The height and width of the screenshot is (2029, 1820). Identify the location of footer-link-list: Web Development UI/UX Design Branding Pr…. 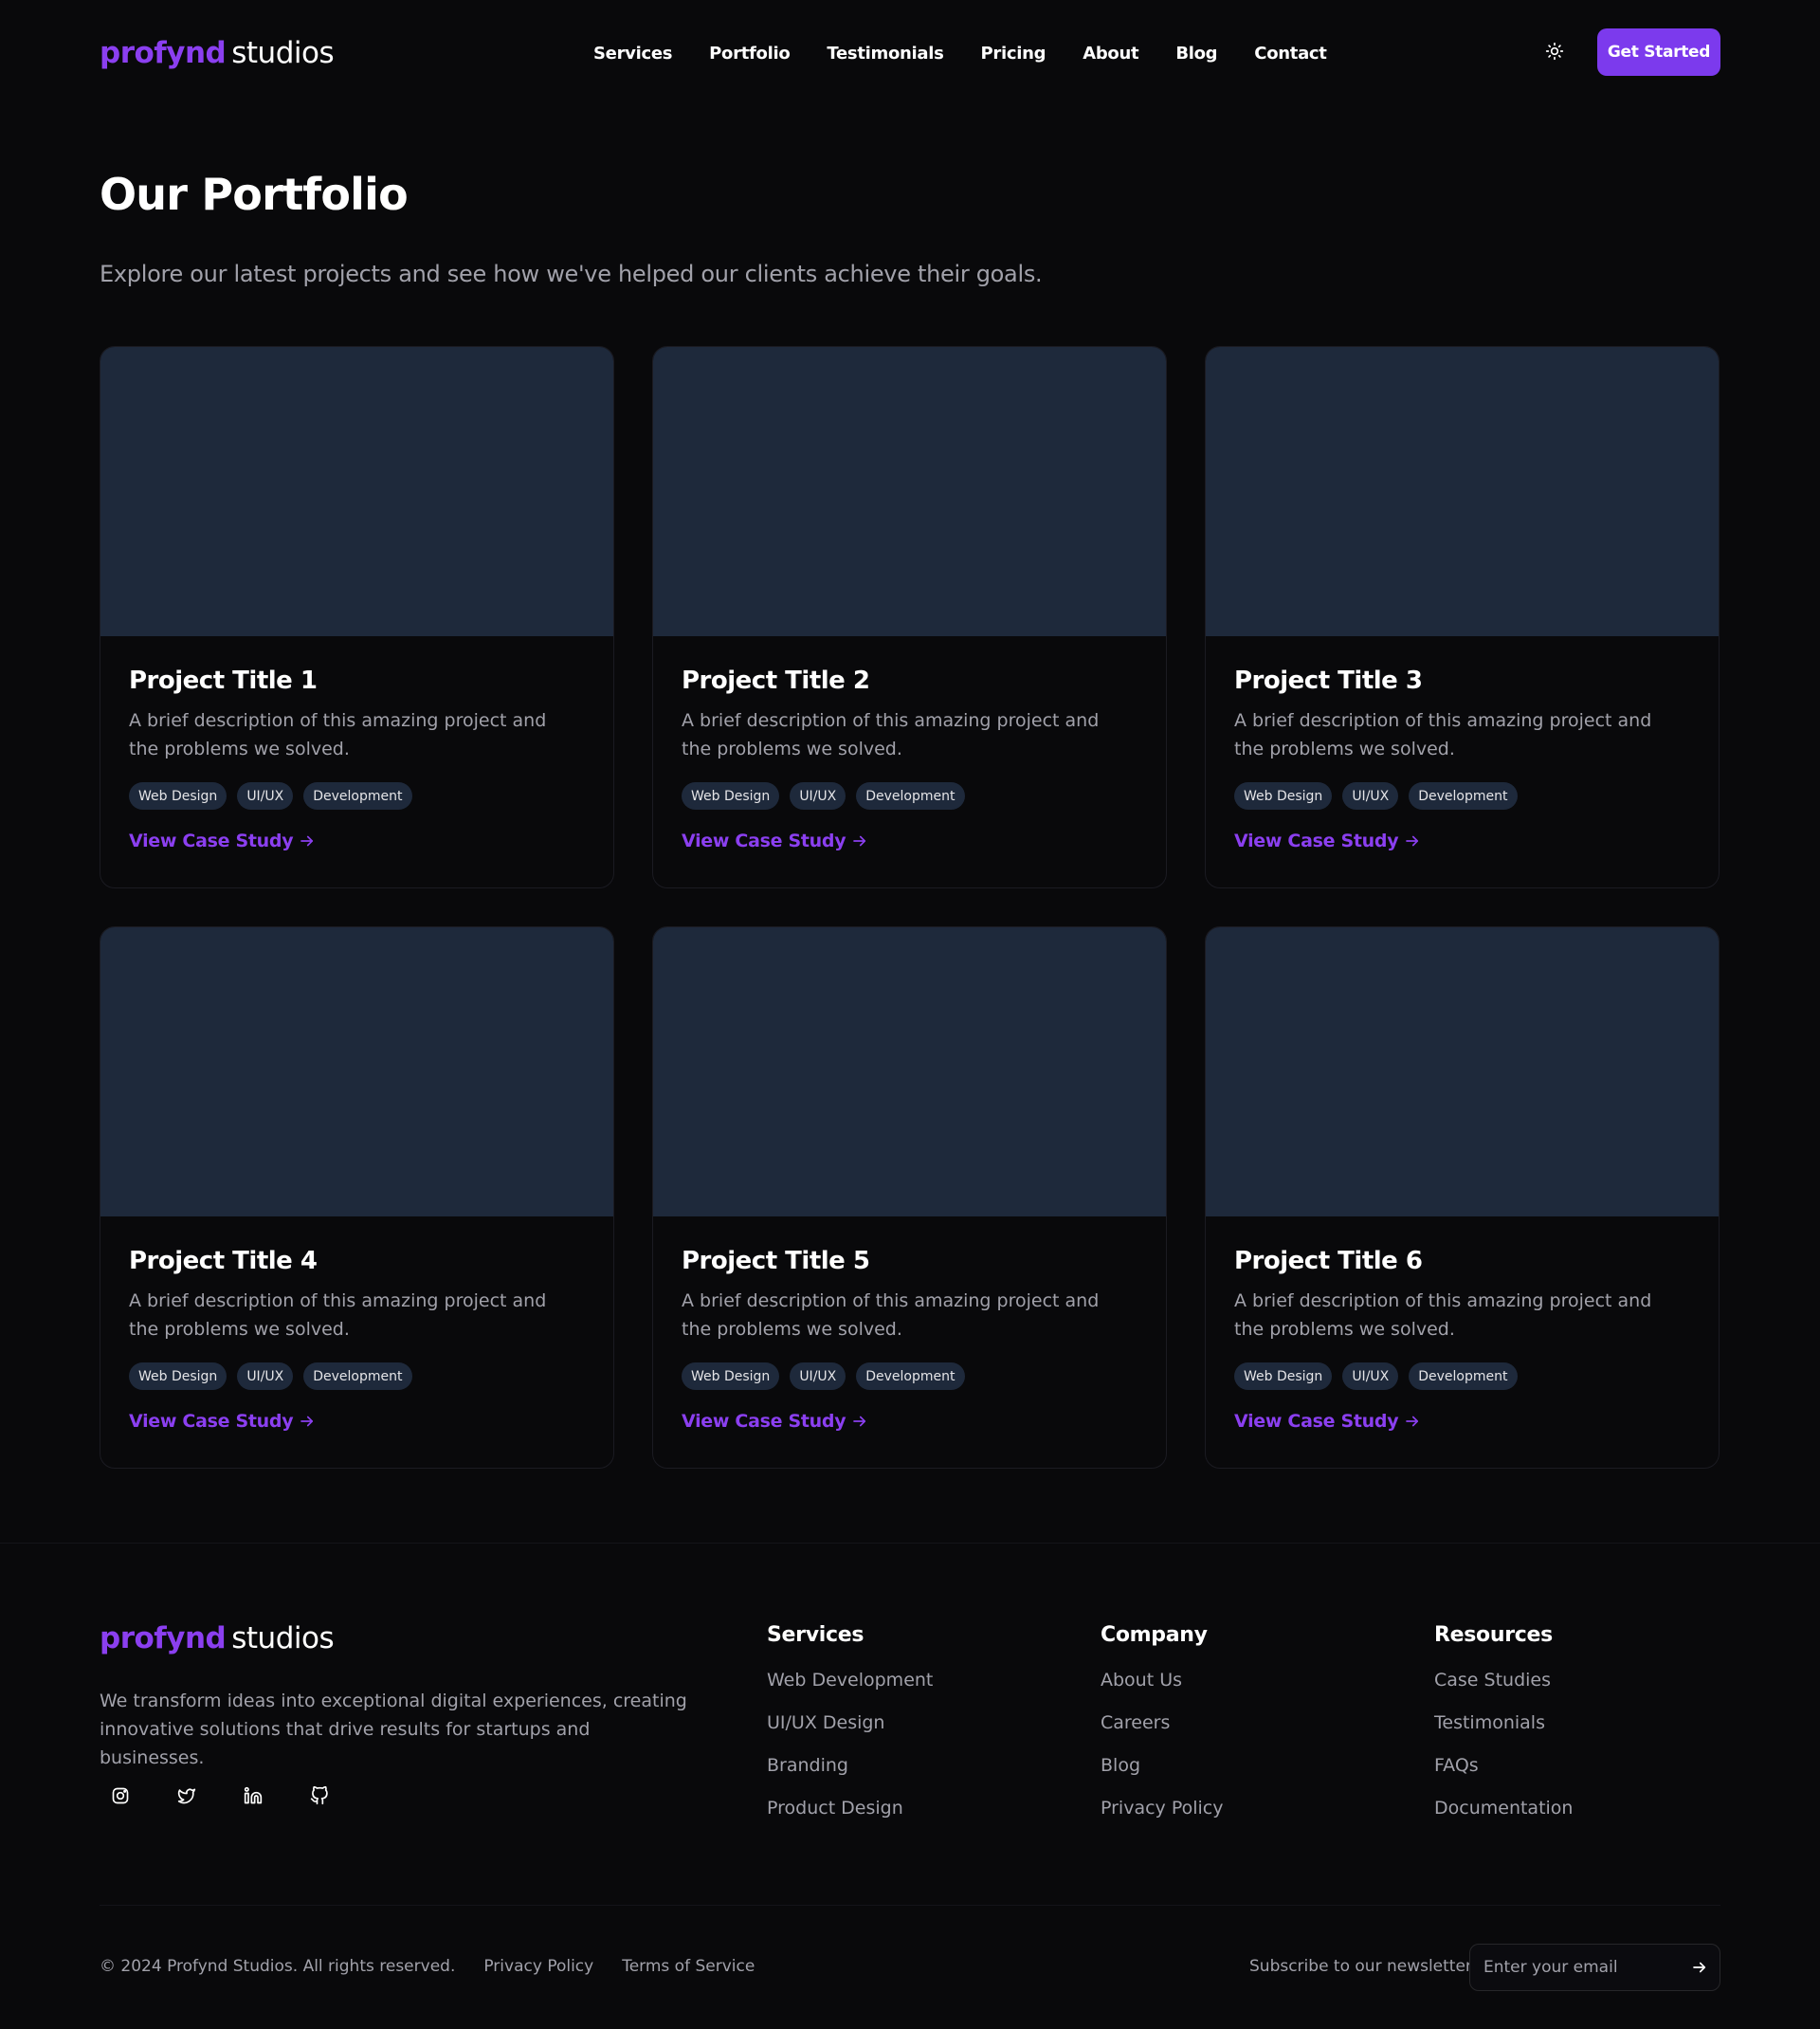
(850, 1753).